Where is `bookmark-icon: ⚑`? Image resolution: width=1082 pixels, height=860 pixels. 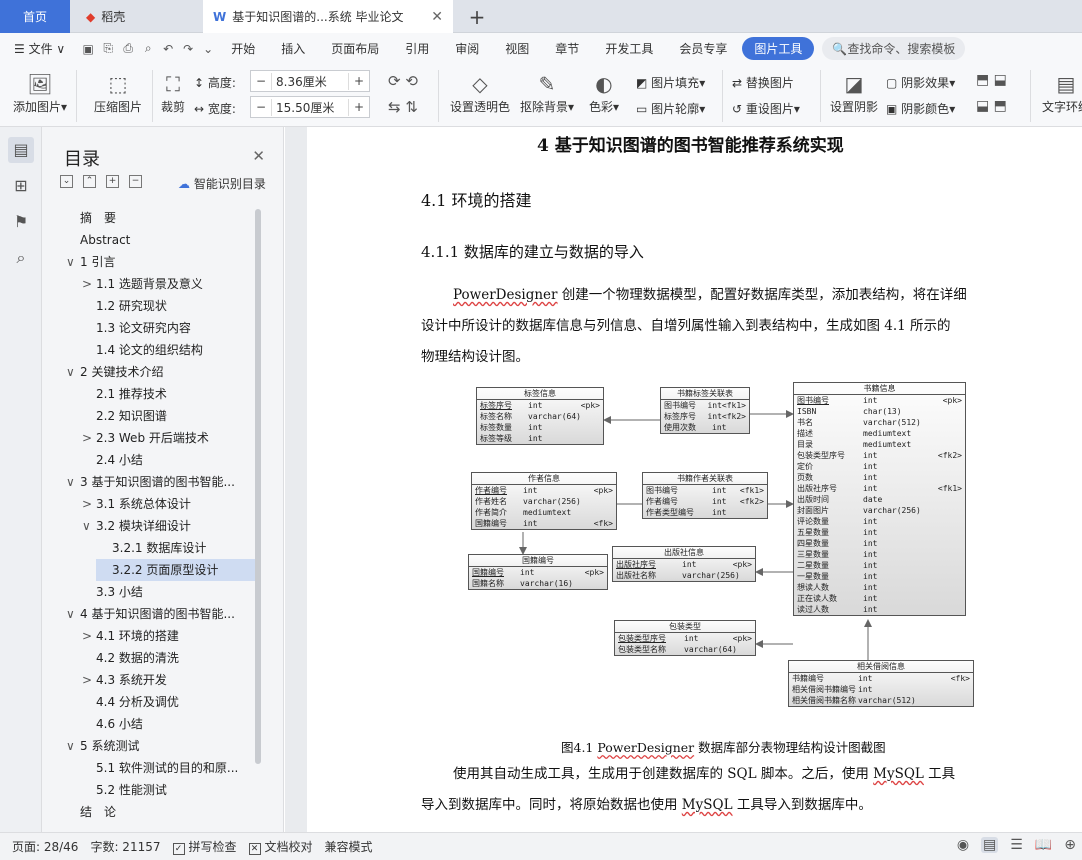 bookmark-icon: ⚑ is located at coordinates (21, 222).